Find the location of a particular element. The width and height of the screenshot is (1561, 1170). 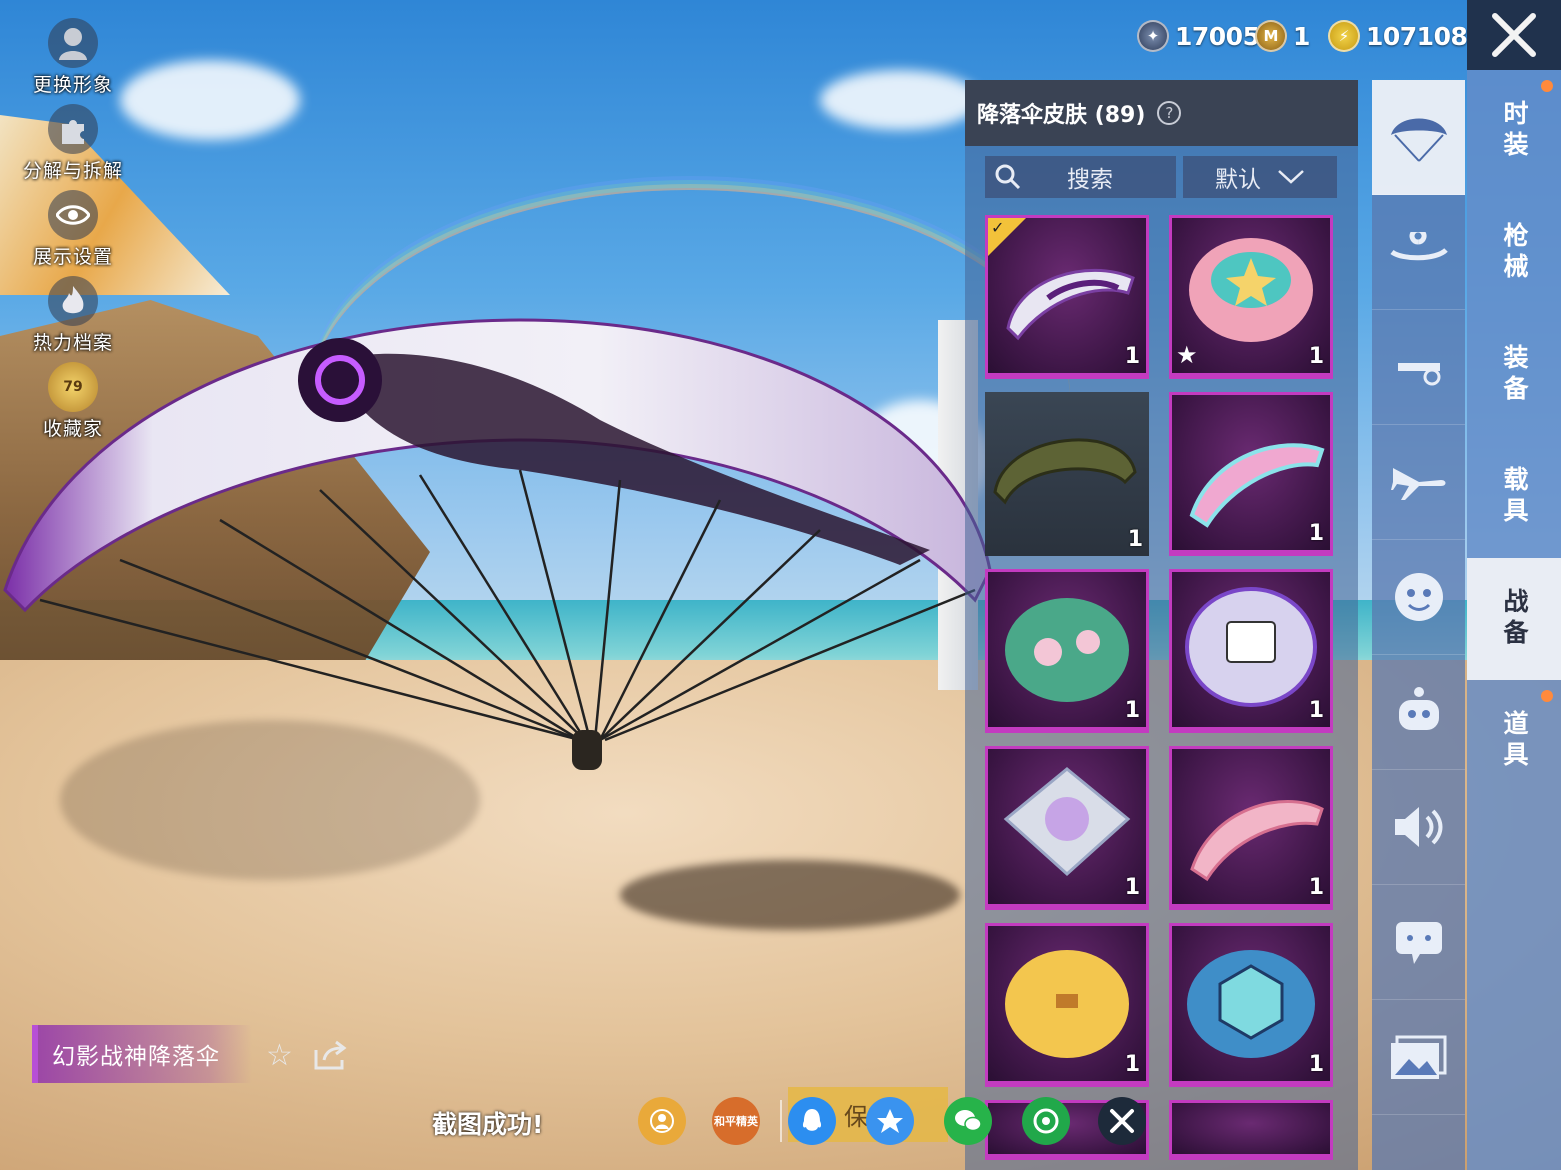

search-input: 搜索 is located at coordinates (1080, 177).